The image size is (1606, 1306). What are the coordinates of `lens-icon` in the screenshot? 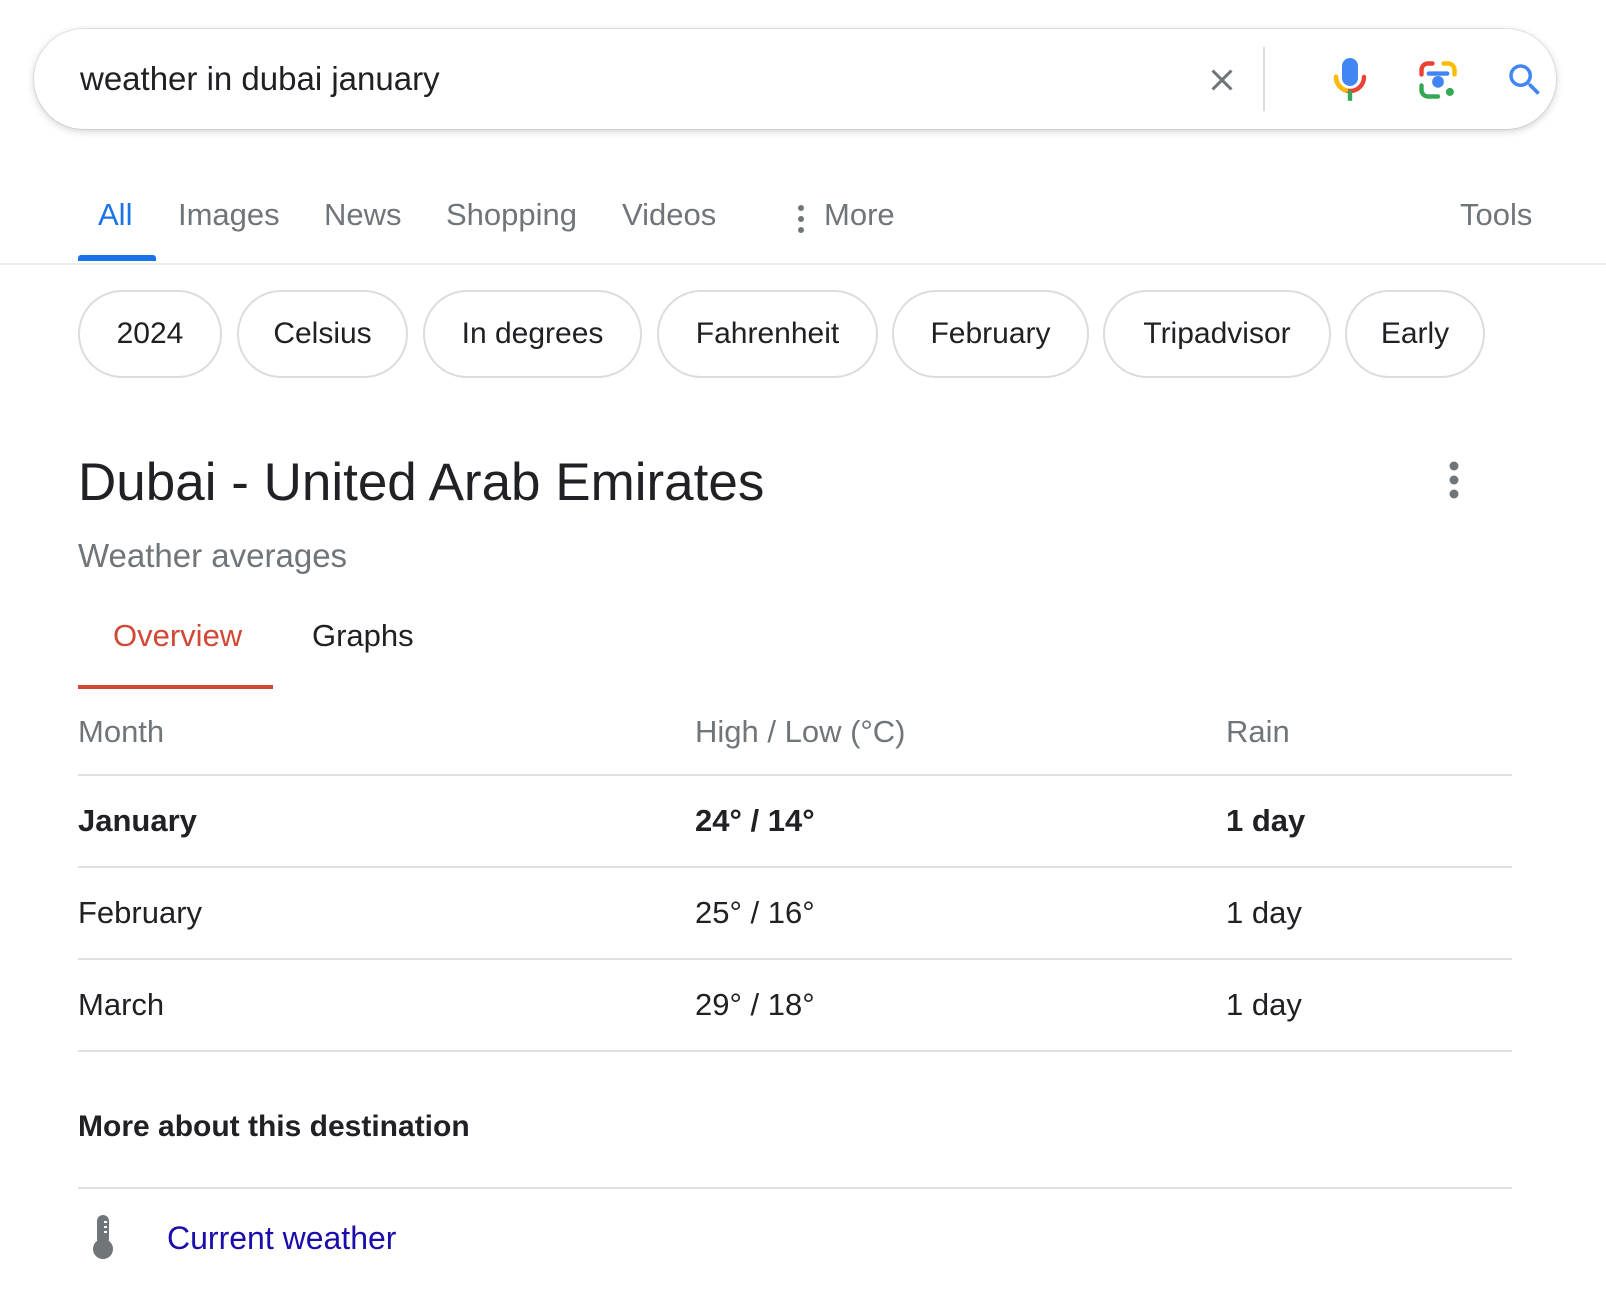 It's located at (1438, 80).